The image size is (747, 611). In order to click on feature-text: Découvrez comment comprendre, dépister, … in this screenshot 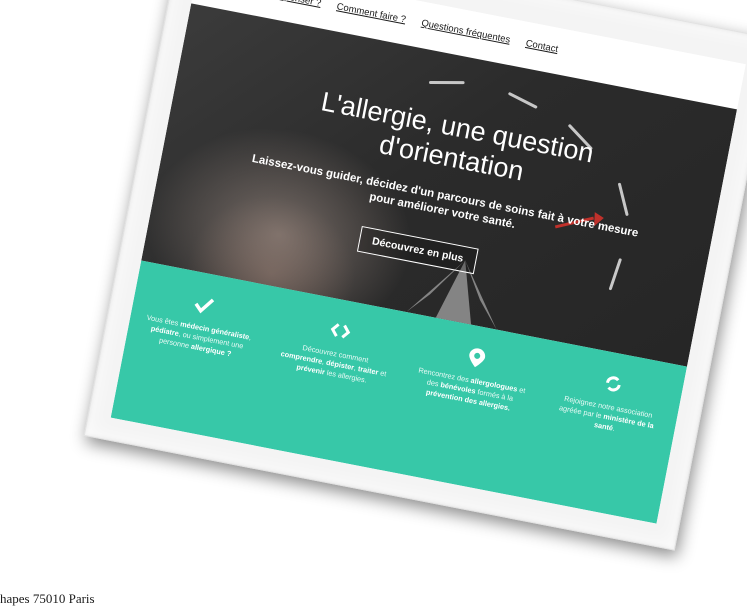, I will do `click(333, 364)`.